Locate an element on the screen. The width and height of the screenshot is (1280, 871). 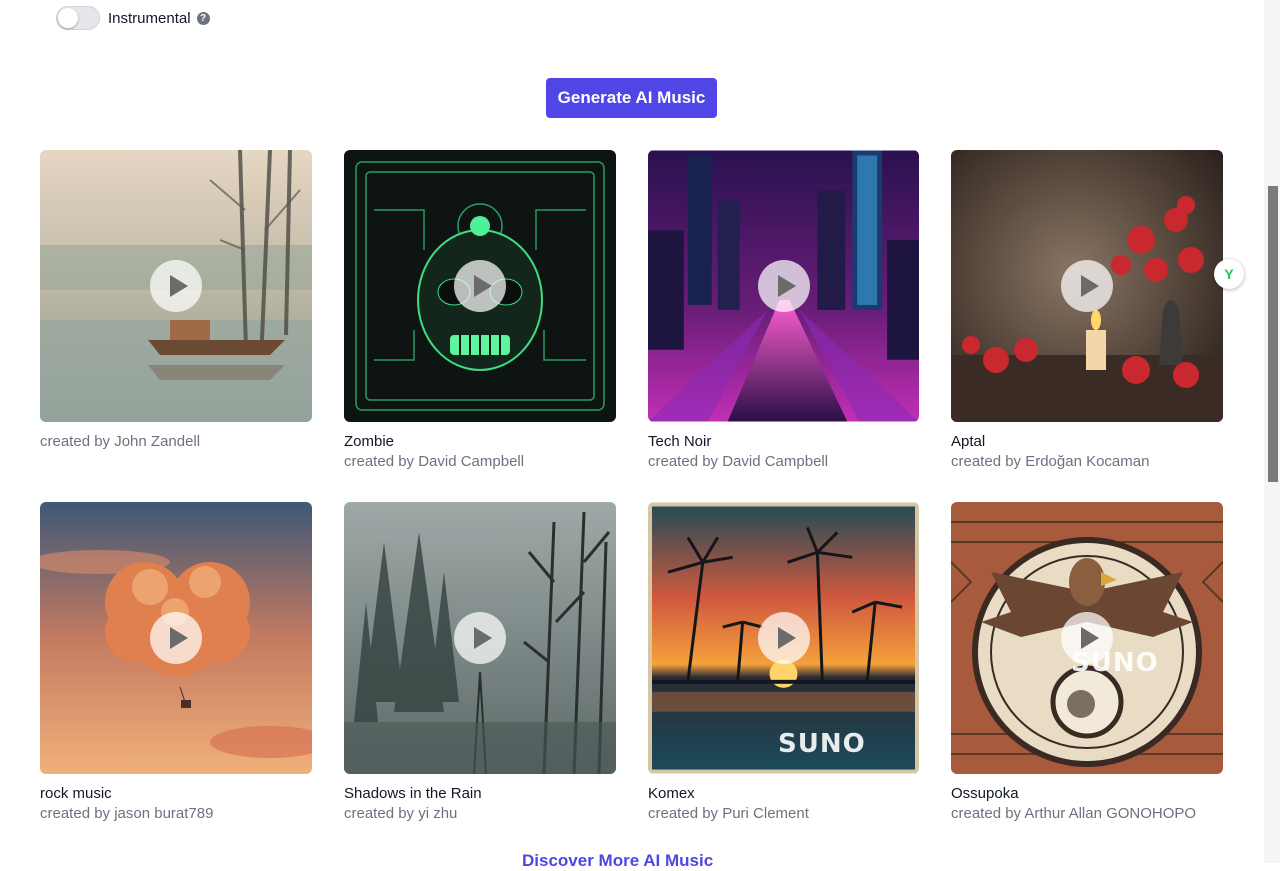
help-icon: ? is located at coordinates (203, 18).